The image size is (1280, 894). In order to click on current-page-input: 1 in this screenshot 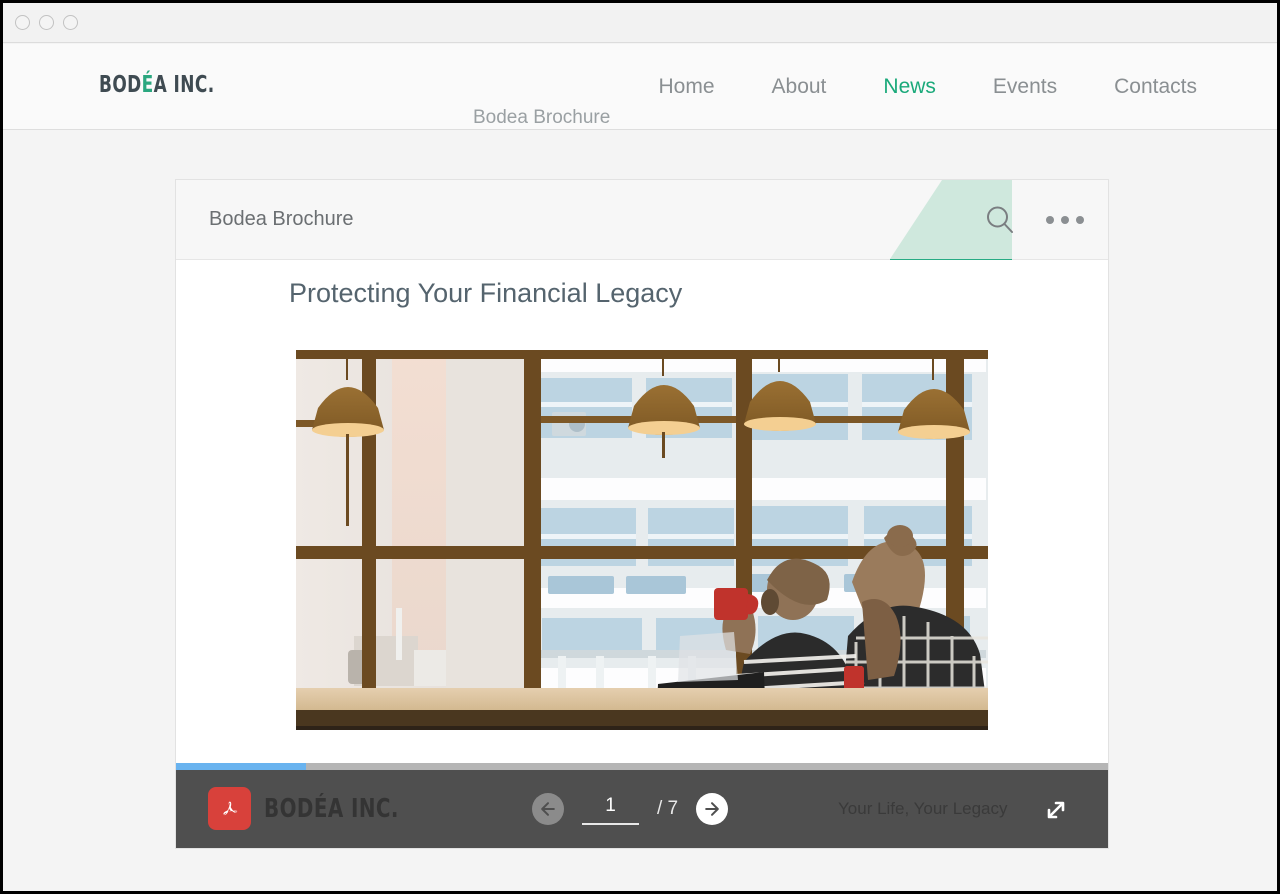, I will do `click(610, 810)`.